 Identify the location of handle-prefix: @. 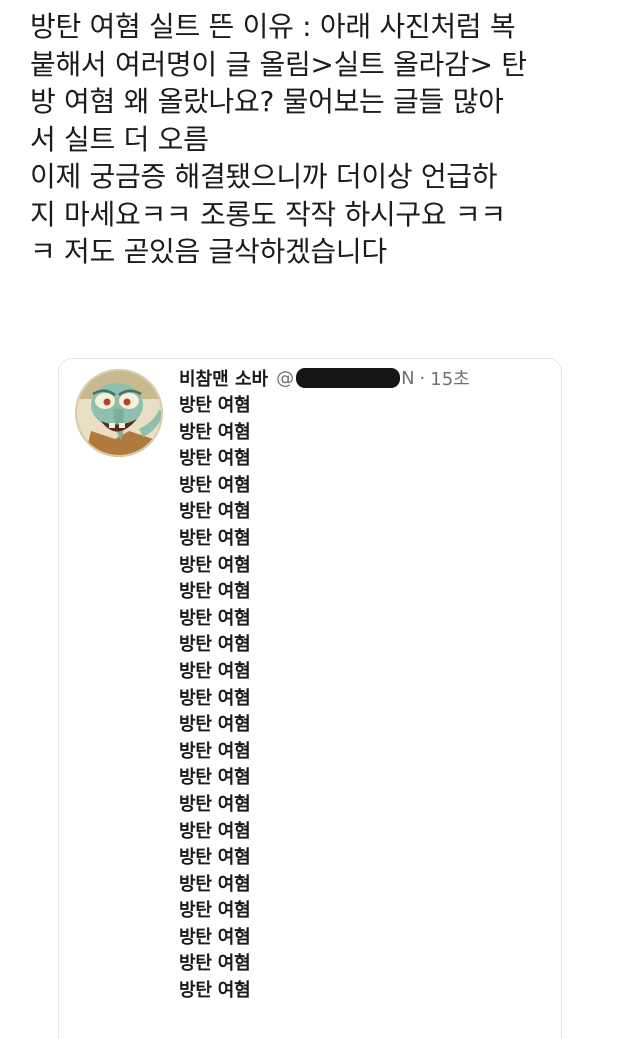
(285, 378).